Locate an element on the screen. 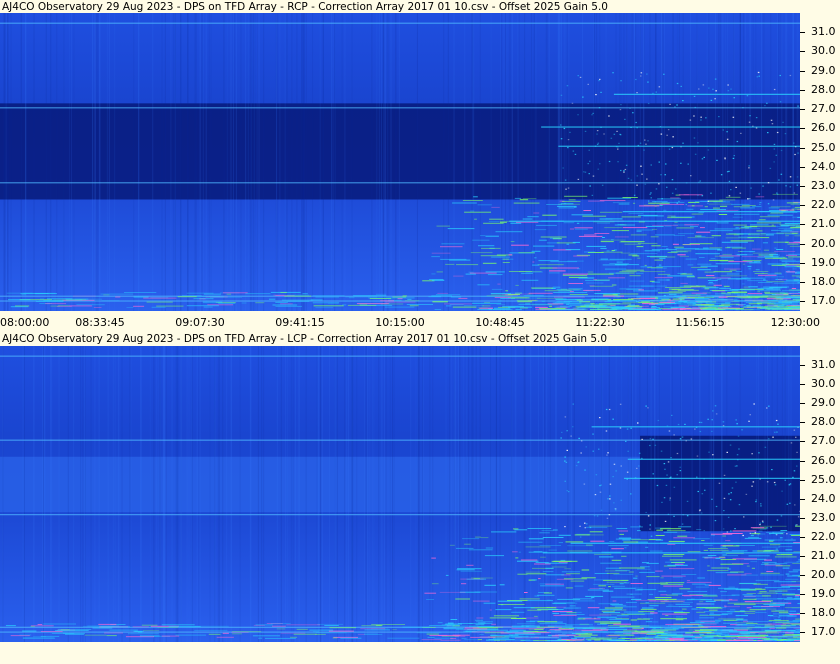 This screenshot has width=840, height=664. y-tick is located at coordinates (802, 148).